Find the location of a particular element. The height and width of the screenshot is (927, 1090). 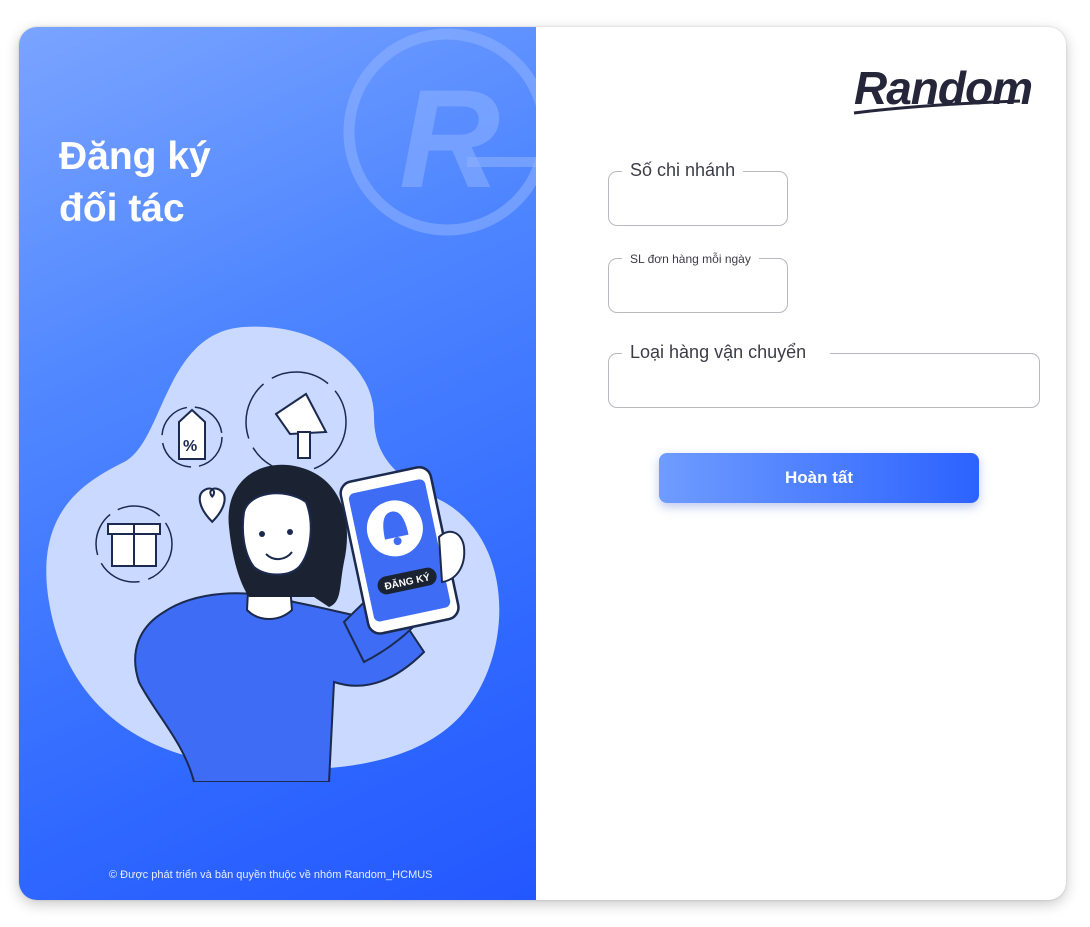

title-line-1: Đăng ký is located at coordinates (135, 156).